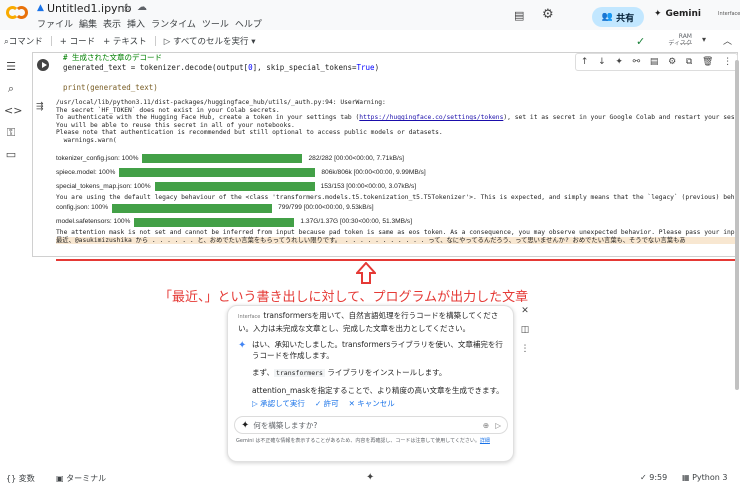  What do you see at coordinates (602, 62) in the screenshot?
I see `move-down-icon: ↓` at bounding box center [602, 62].